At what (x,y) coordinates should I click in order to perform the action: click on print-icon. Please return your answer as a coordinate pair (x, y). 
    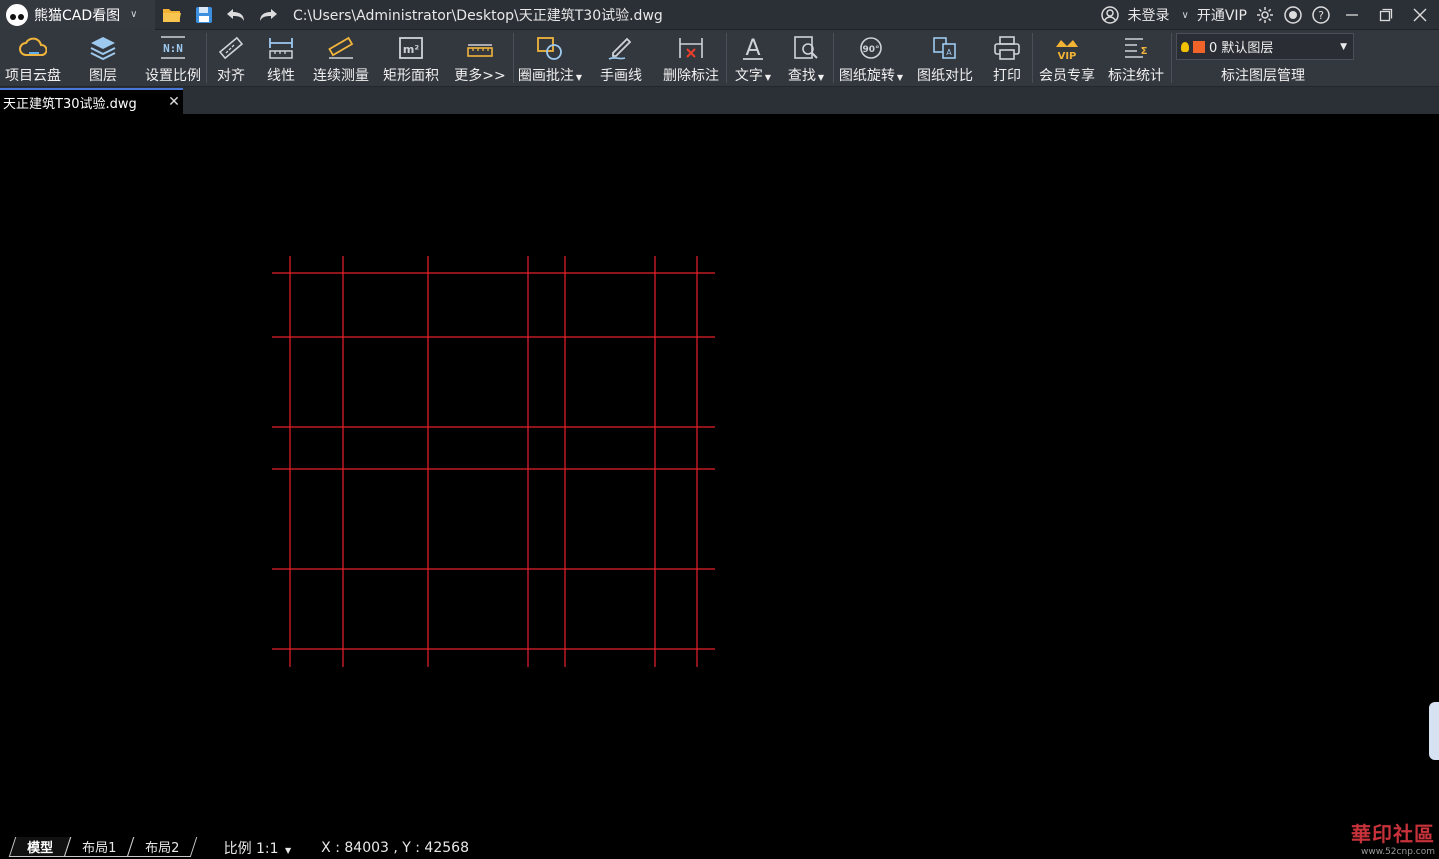
    Looking at the image, I should click on (1007, 48).